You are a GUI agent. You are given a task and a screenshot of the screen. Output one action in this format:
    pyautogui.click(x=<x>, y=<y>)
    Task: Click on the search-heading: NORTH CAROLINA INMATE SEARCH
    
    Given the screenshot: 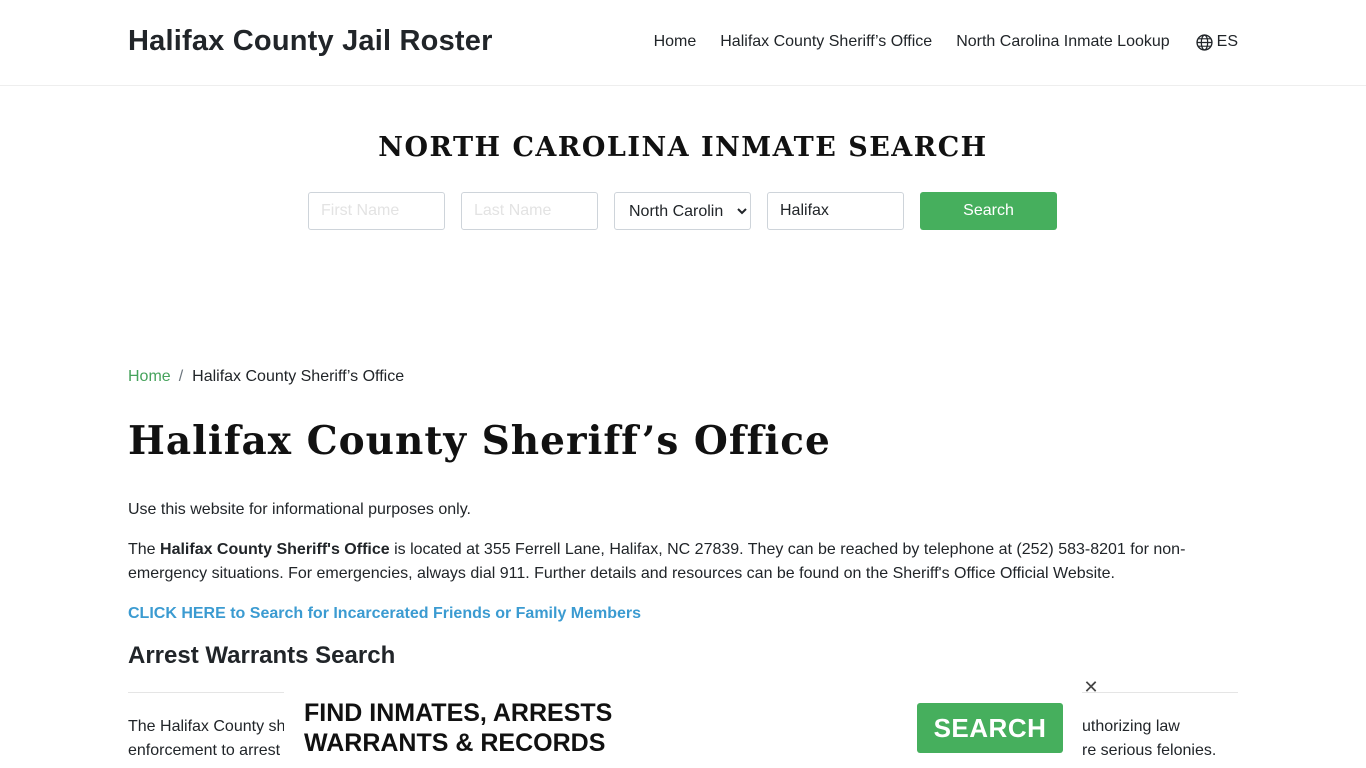 What is the action you would take?
    pyautogui.click(x=683, y=147)
    